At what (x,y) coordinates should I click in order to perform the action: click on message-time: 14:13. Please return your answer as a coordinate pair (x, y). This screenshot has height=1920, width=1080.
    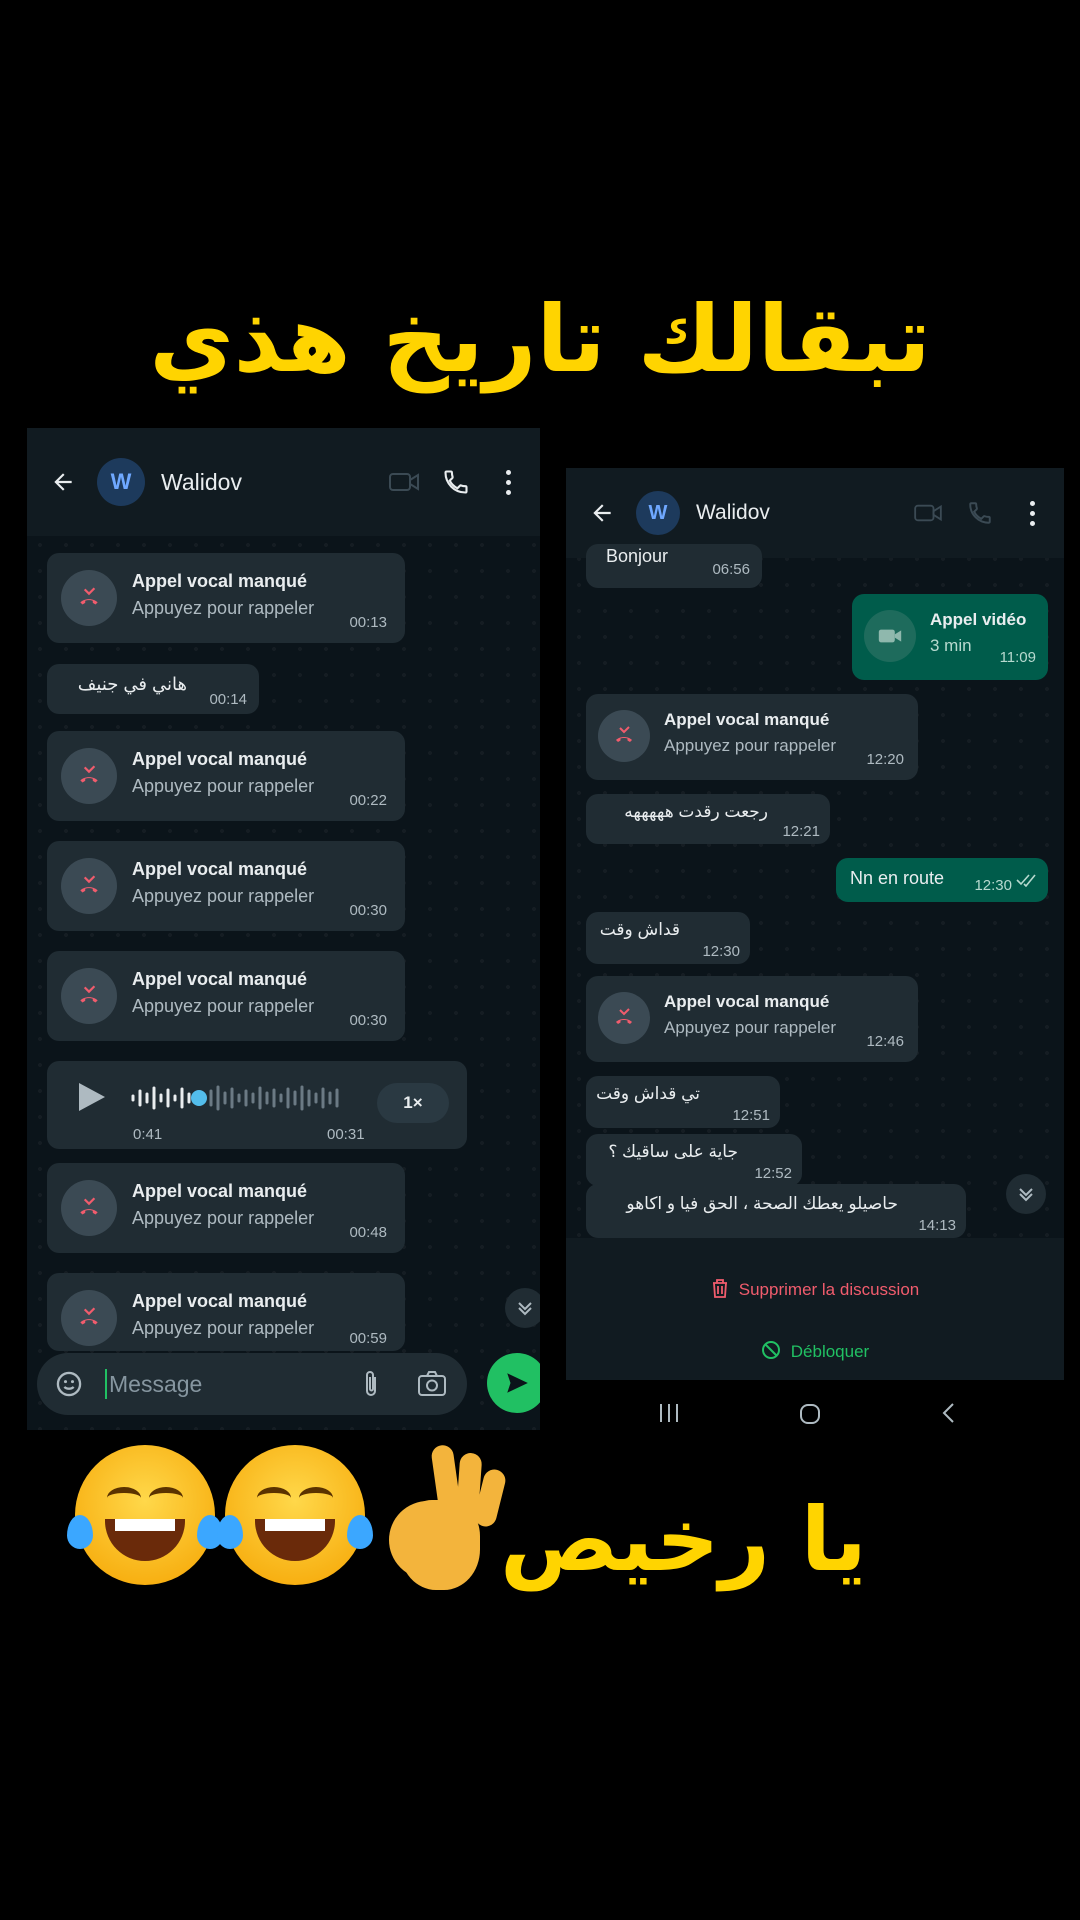
    Looking at the image, I should click on (937, 1225).